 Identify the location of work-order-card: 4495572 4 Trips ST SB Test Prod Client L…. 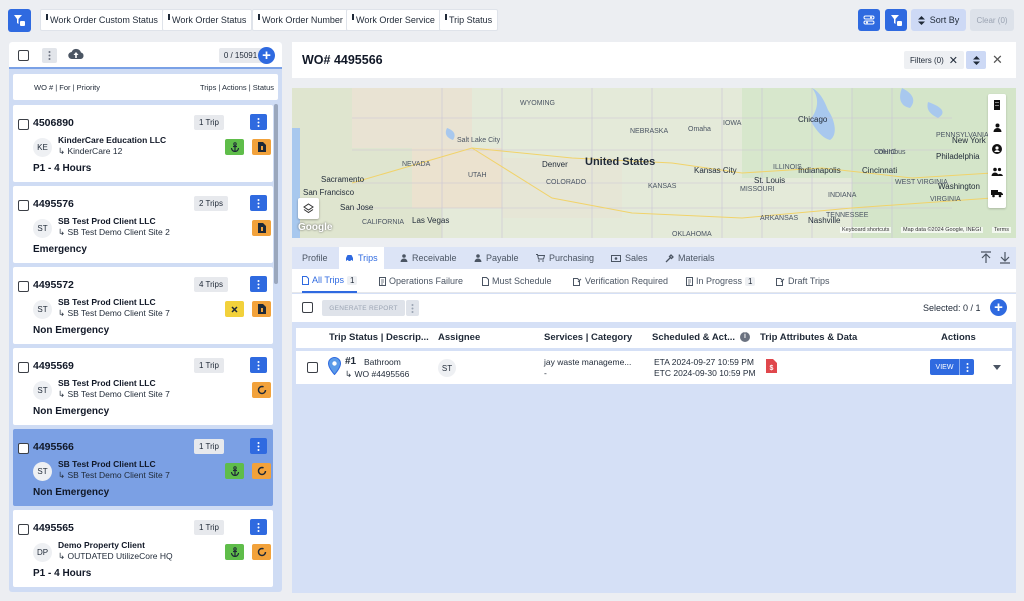
(143, 305).